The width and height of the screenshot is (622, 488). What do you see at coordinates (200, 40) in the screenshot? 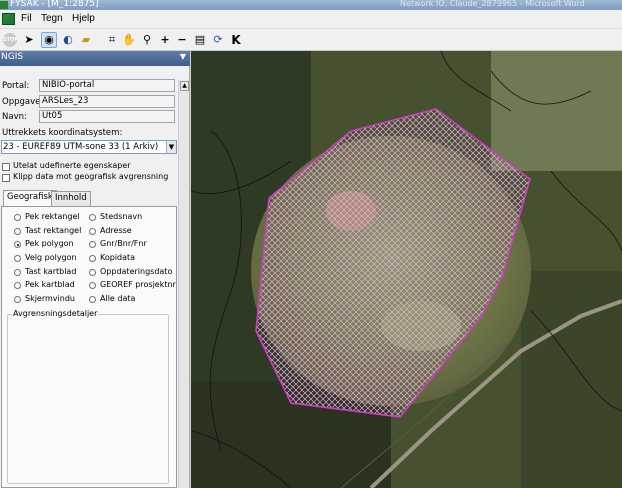
I see `print-icon: ▤` at bounding box center [200, 40].